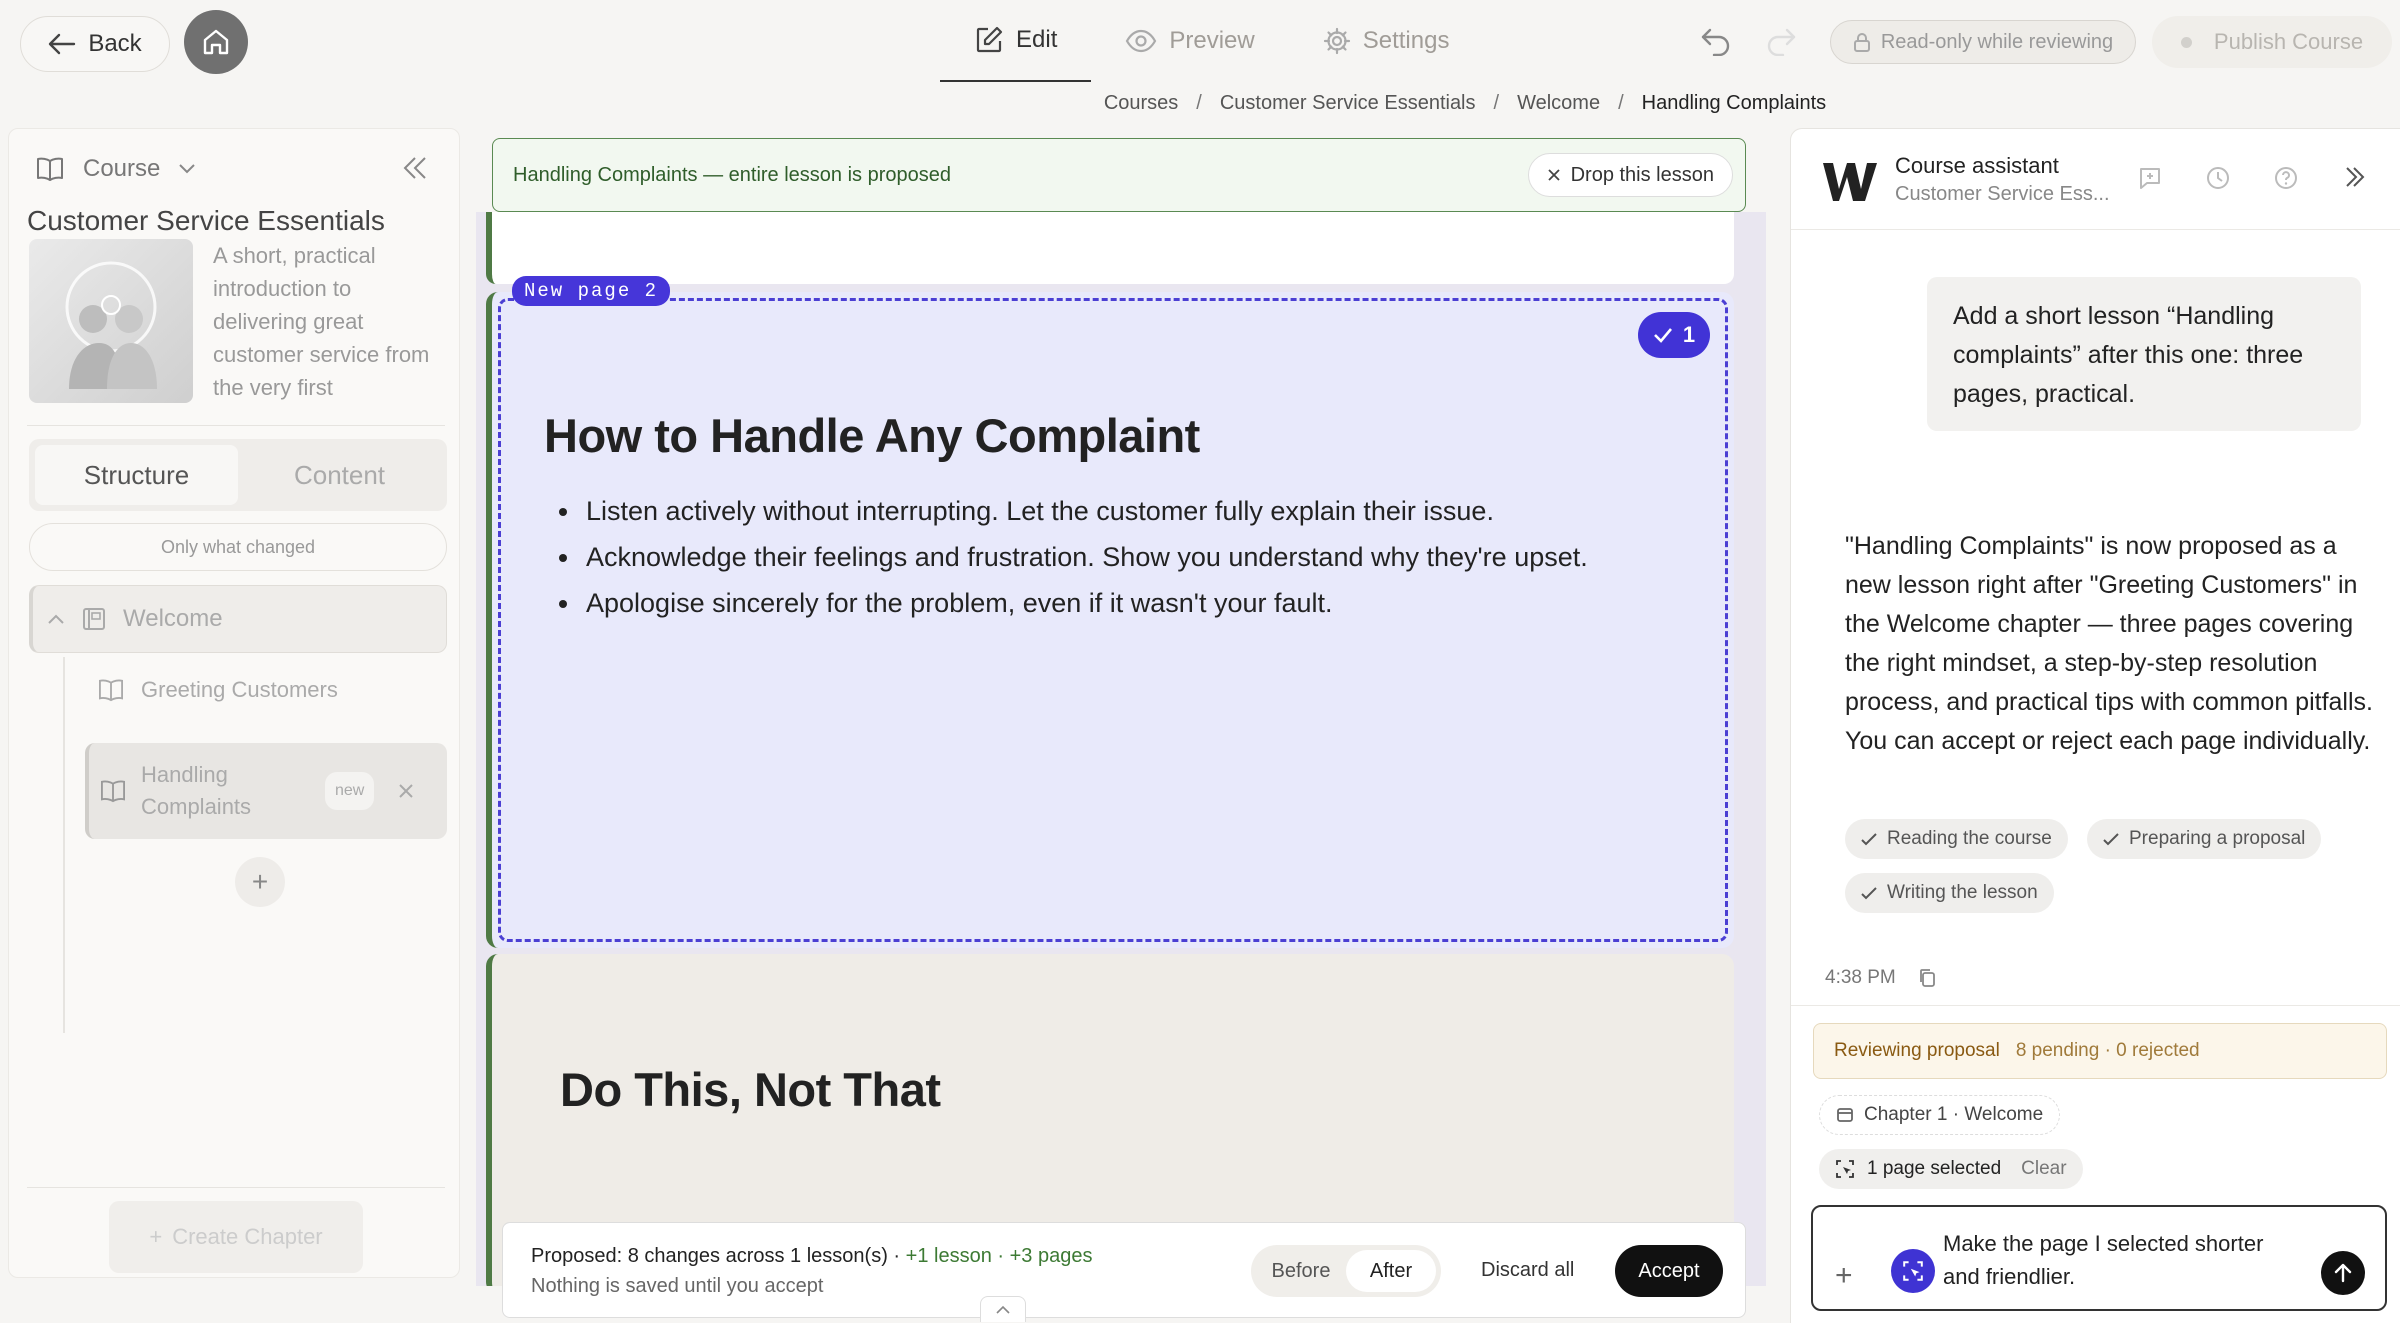 This screenshot has height=1323, width=2400. I want to click on redo-icon, so click(1781, 41).